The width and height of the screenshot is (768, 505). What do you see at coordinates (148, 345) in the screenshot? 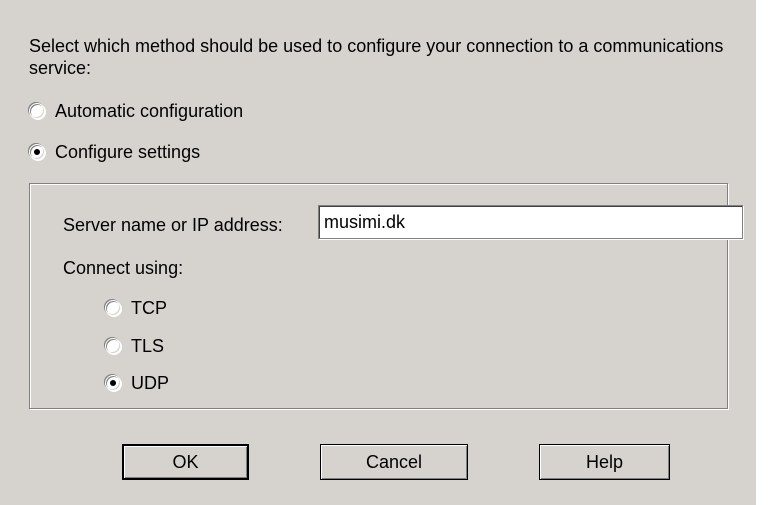
I see `radio-label-tls: TLS` at bounding box center [148, 345].